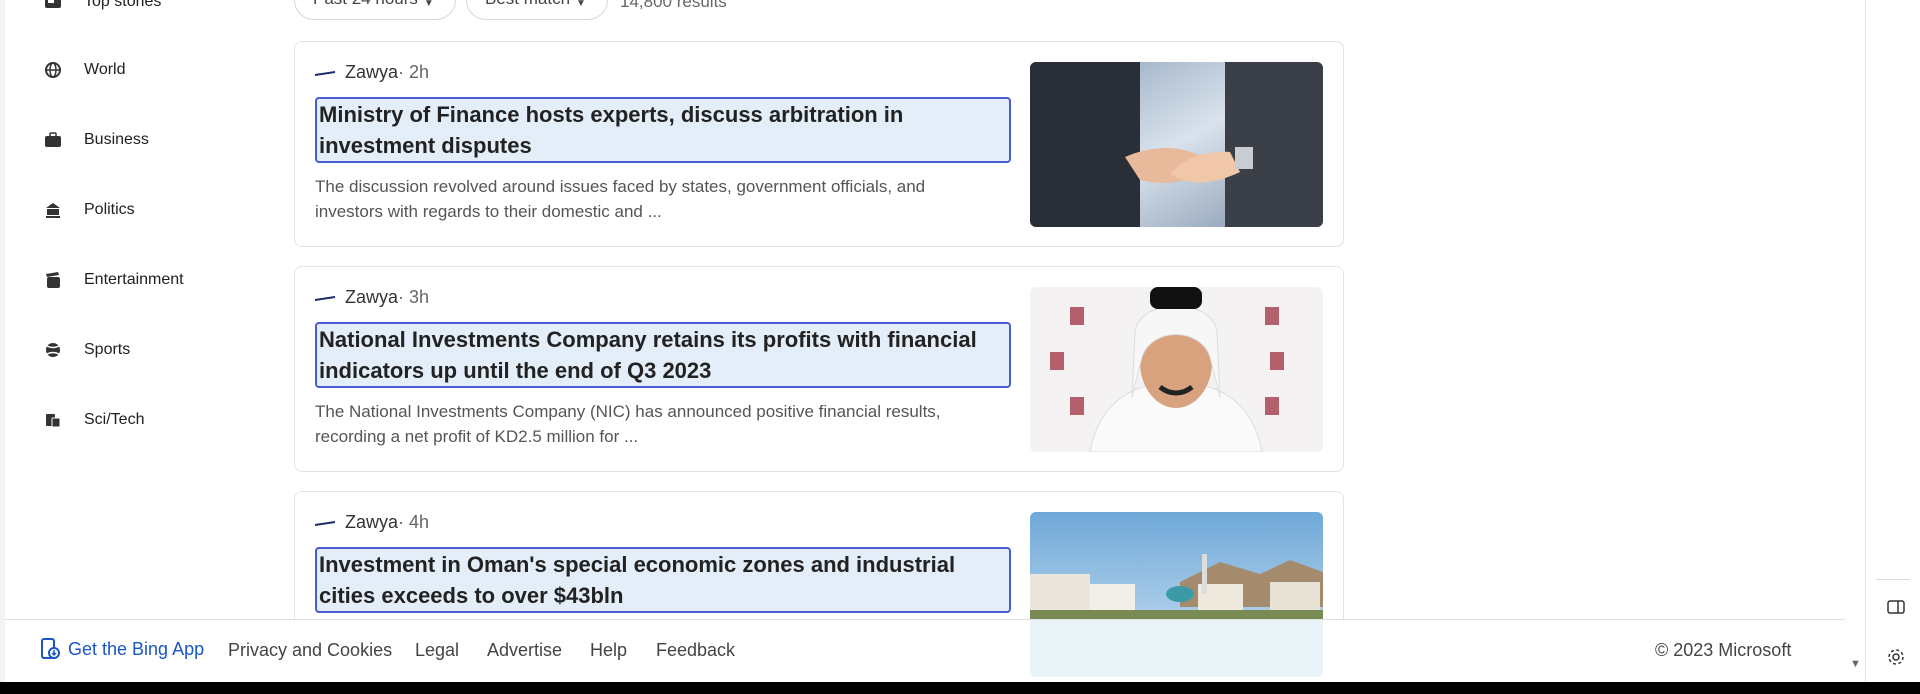 The width and height of the screenshot is (1920, 694). I want to click on sidebar-item-top-stories: Top stories, so click(102, 8).